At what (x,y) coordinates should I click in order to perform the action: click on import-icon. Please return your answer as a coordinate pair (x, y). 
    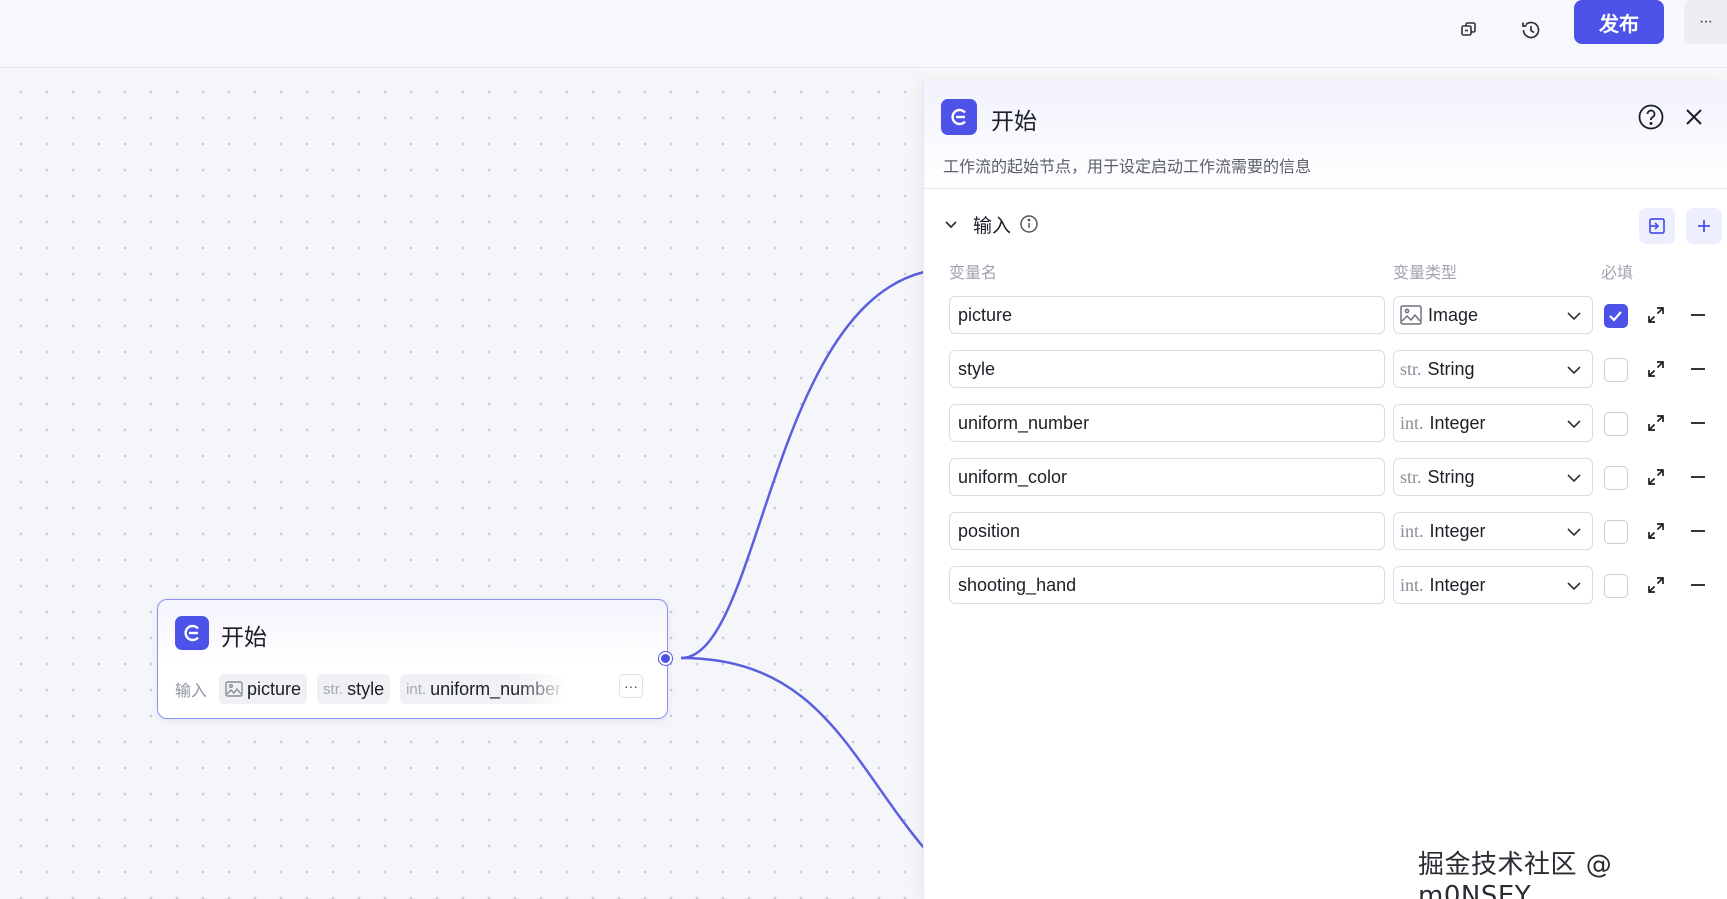
    Looking at the image, I should click on (1657, 226).